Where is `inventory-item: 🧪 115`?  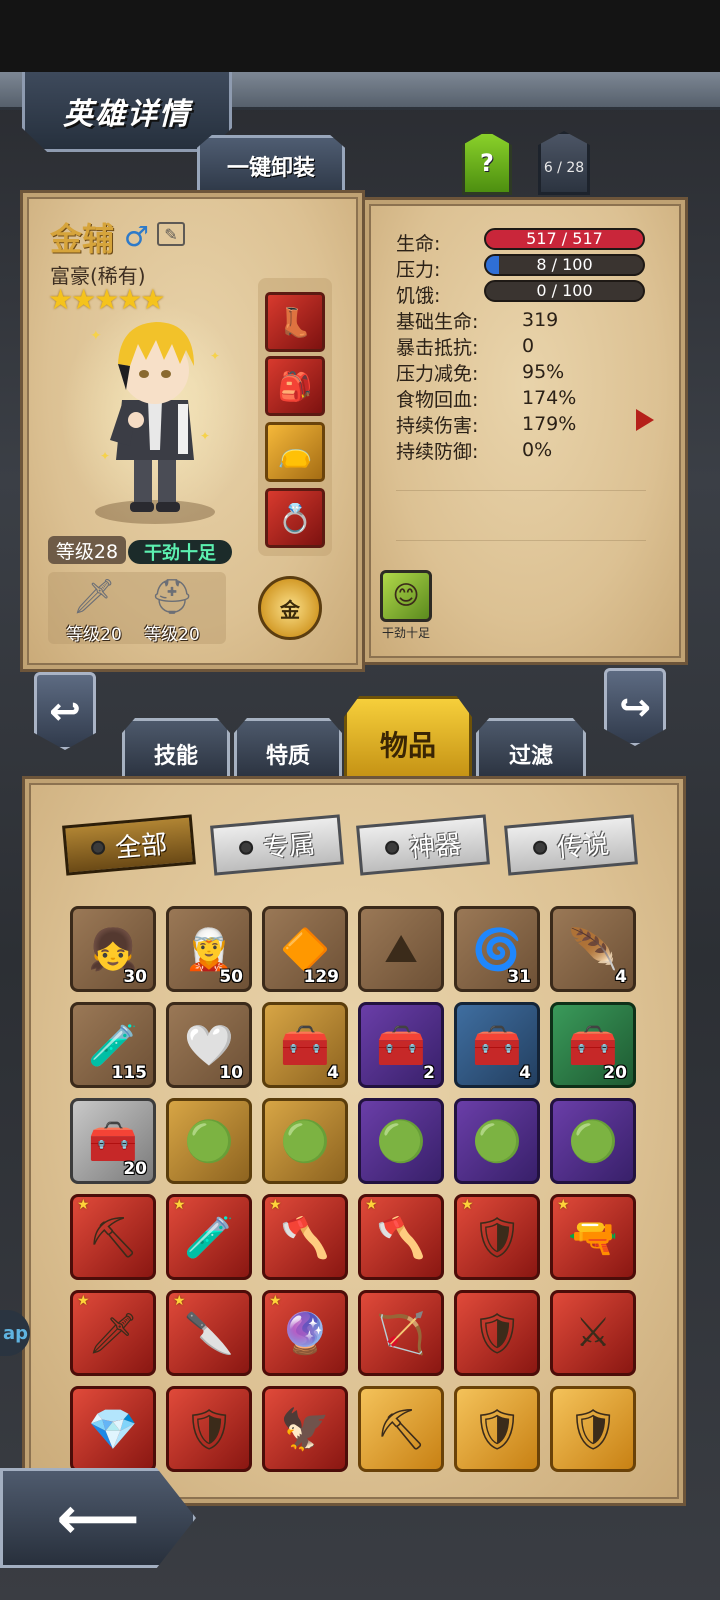 inventory-item: 🧪 115 is located at coordinates (113, 1045).